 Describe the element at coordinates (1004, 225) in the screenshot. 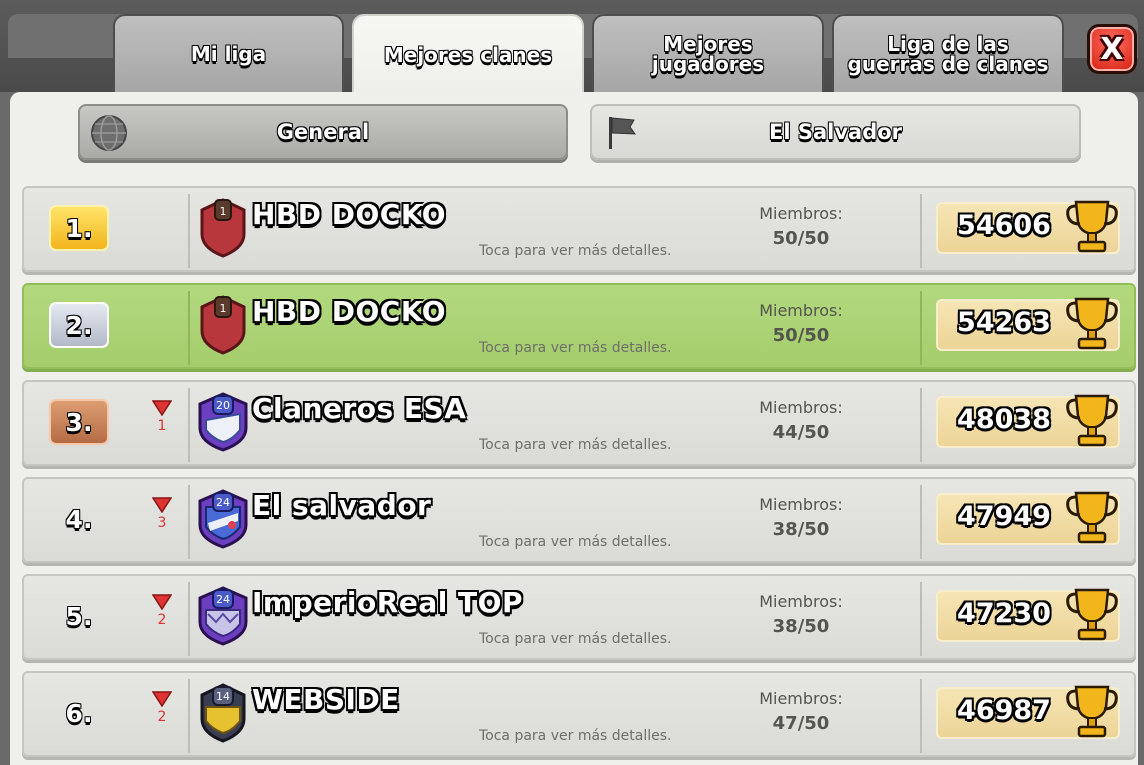

I see `trophy-score: 54606` at that location.